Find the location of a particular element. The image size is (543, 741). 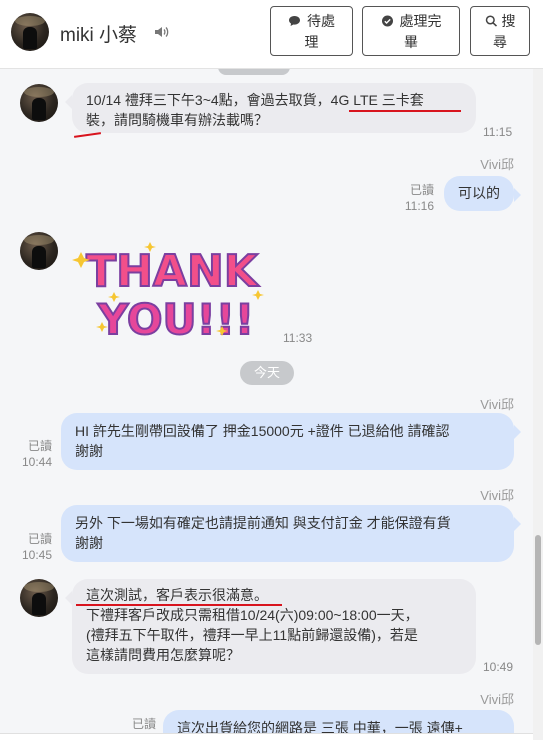

message-time: 10:44 is located at coordinates (36, 462).